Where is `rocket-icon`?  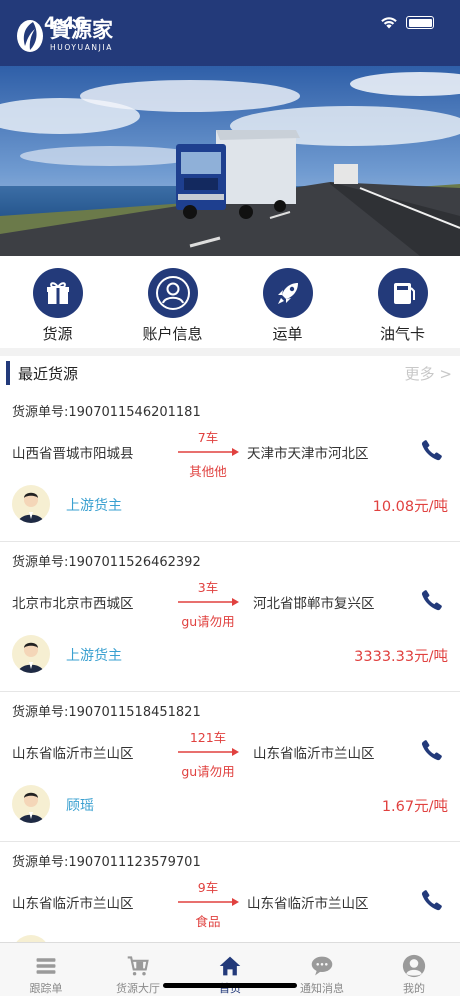 rocket-icon is located at coordinates (287, 293).